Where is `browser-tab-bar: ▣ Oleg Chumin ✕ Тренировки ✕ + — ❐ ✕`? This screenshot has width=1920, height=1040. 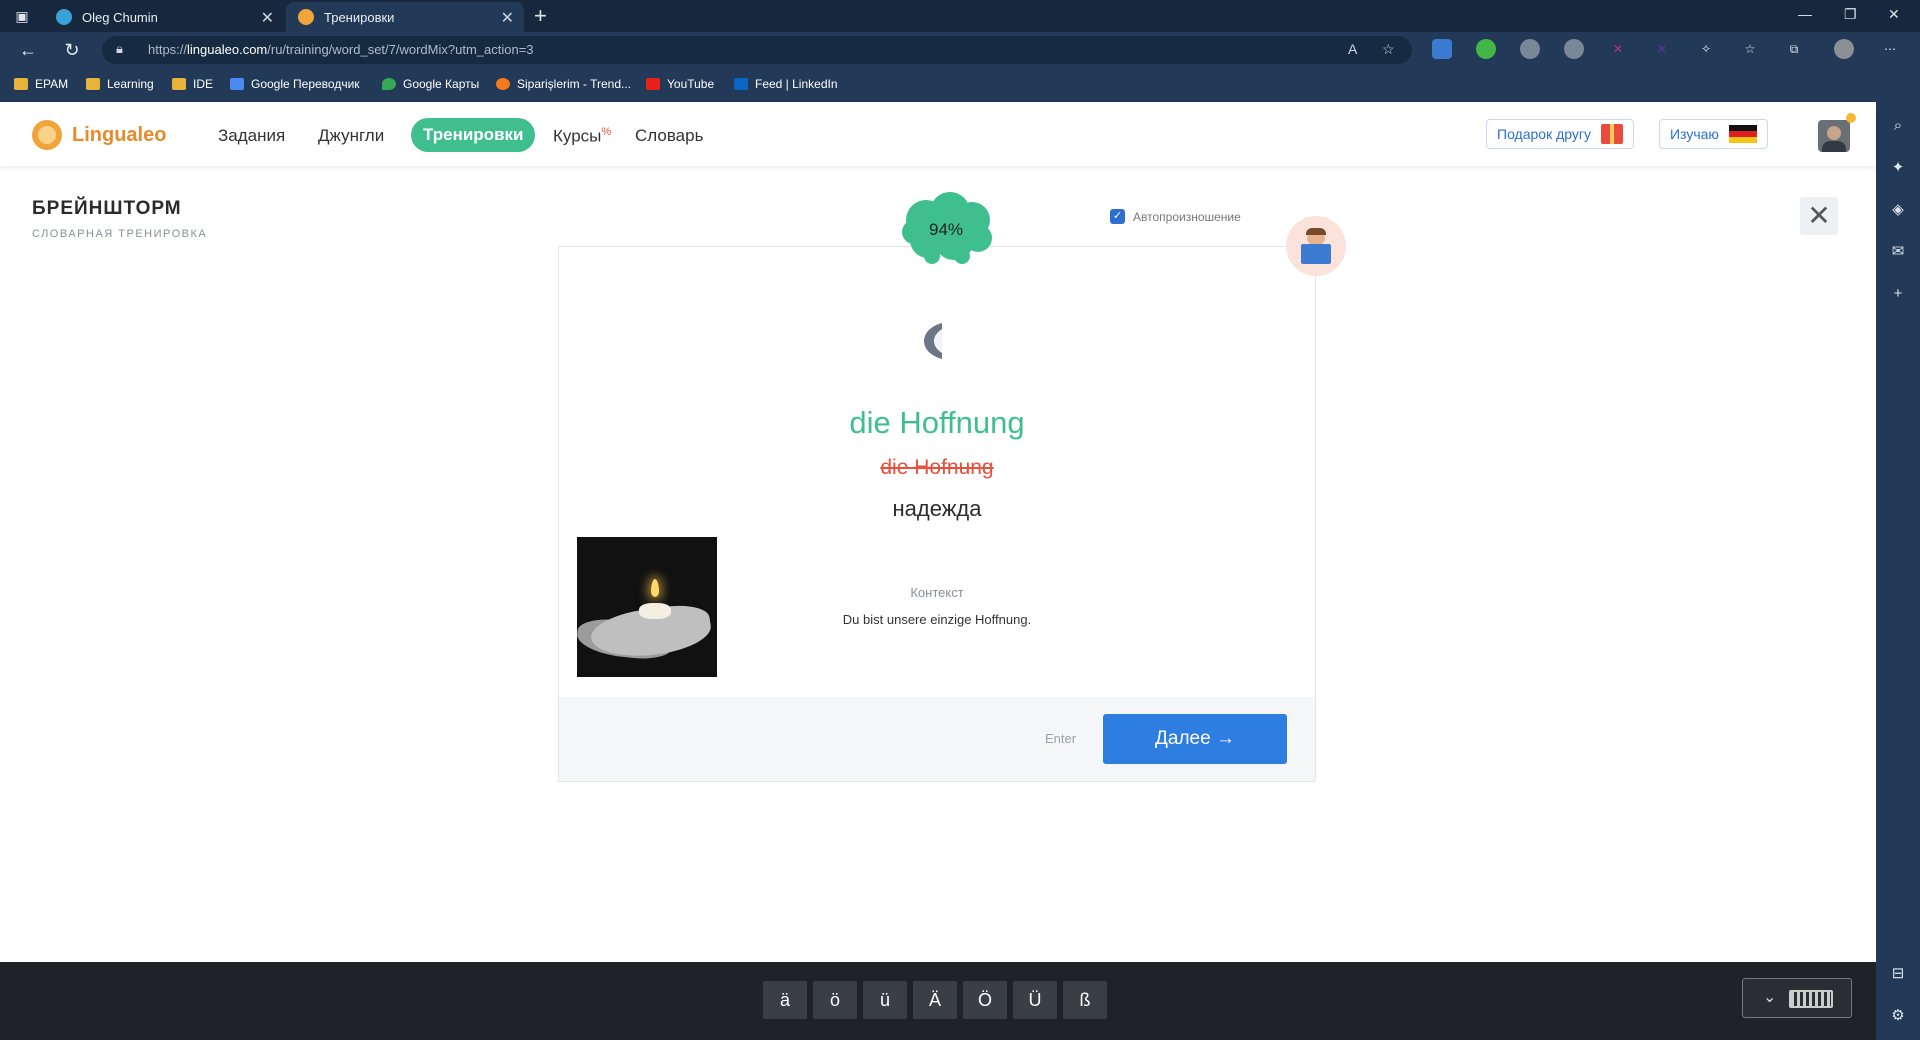
browser-tab-bar: ▣ Oleg Chumin ✕ Тренировки ✕ + — ❐ ✕ is located at coordinates (960, 16).